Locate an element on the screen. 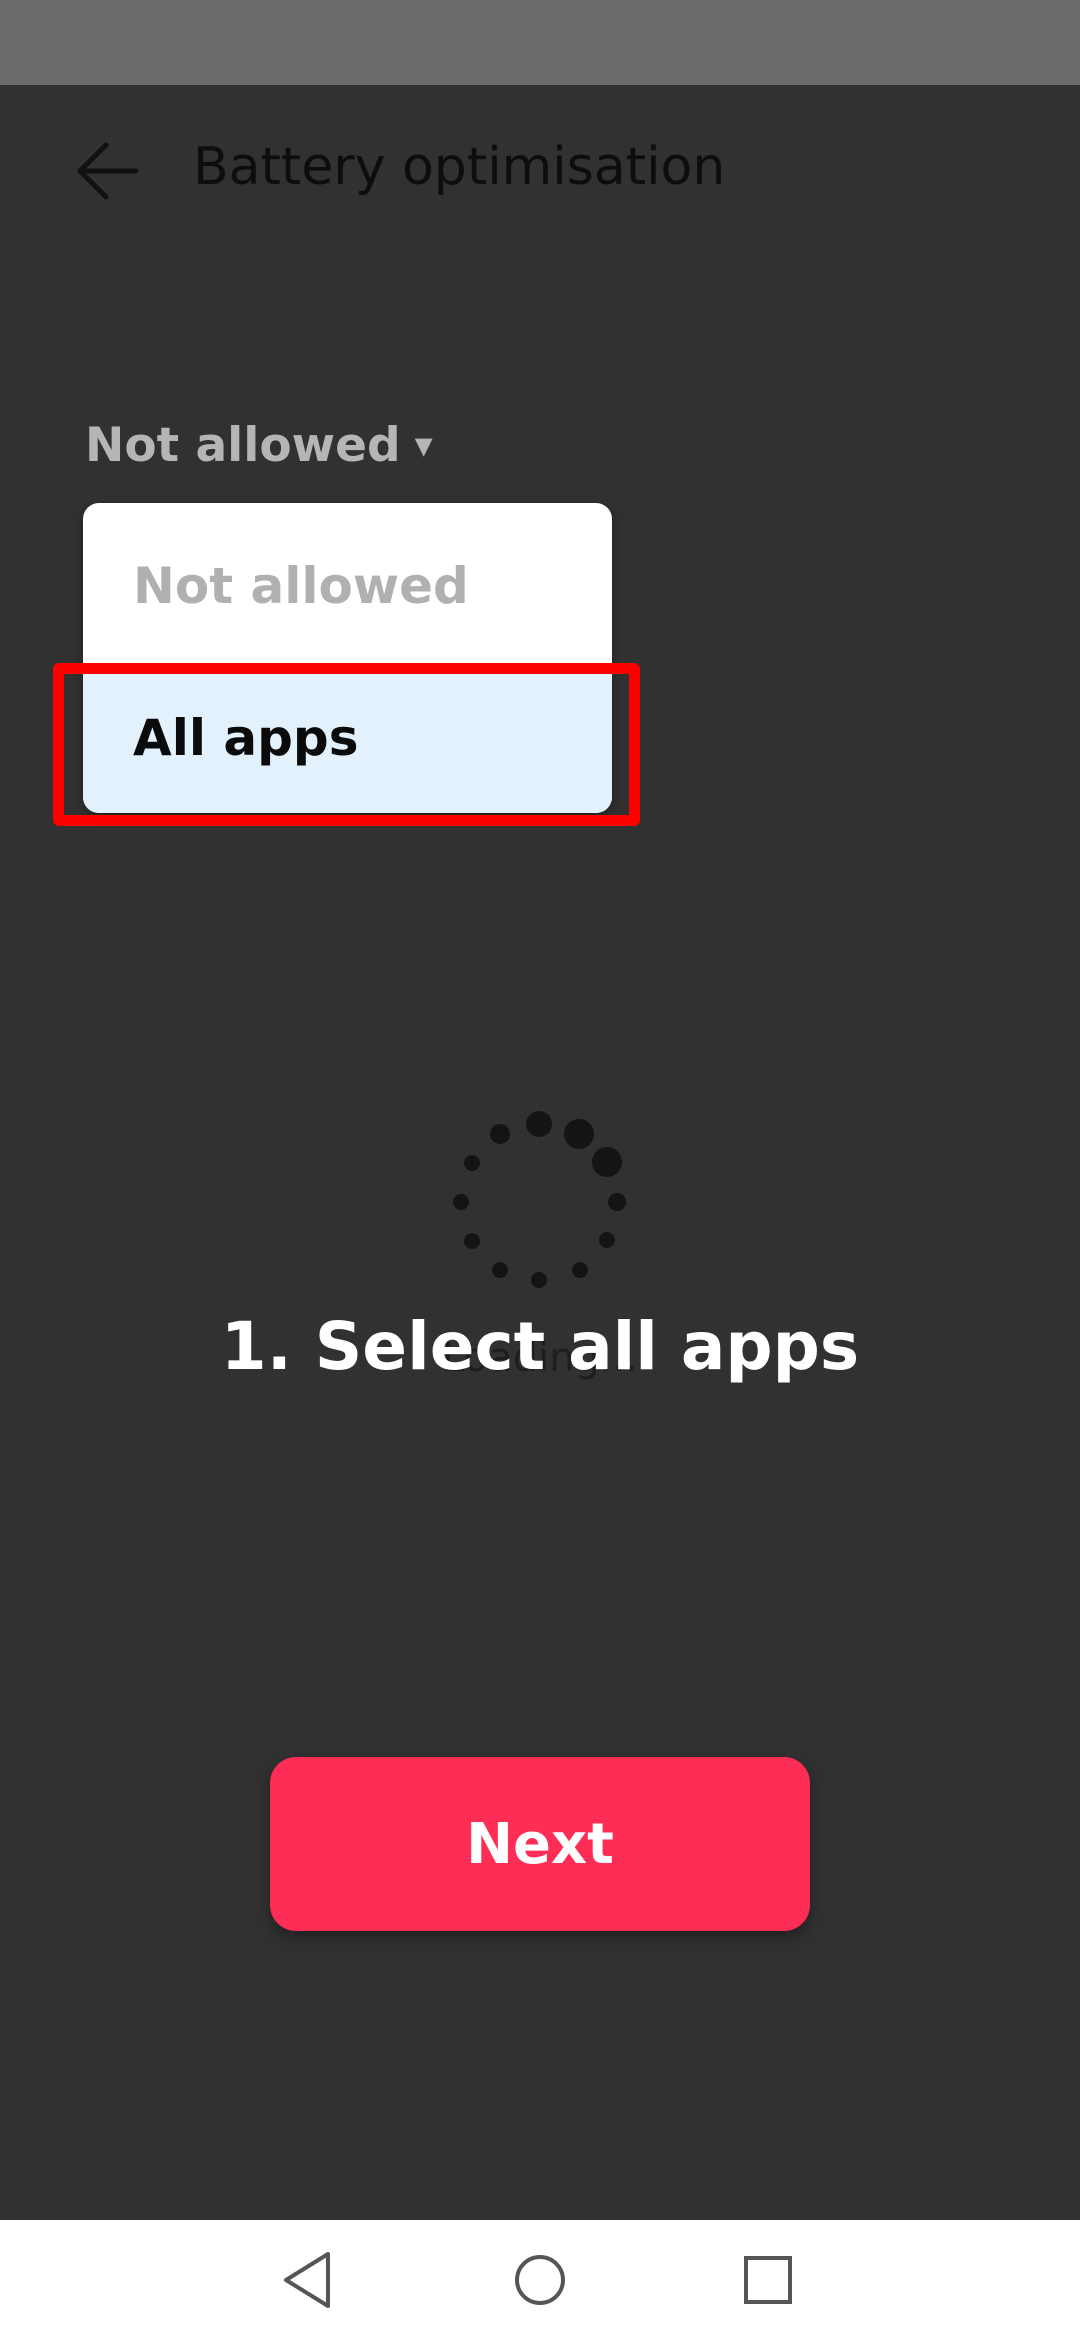 The image size is (1080, 2340). filter-dropdown: Not allowed ▾ is located at coordinates (259, 445).